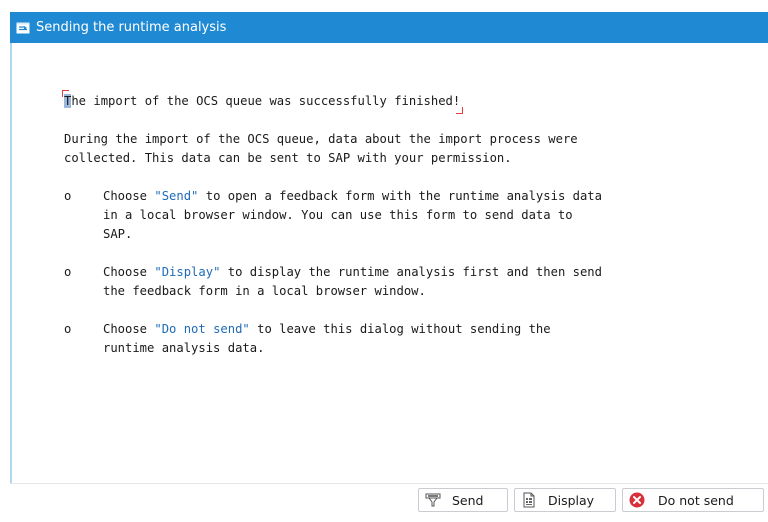 This screenshot has width=768, height=522. What do you see at coordinates (696, 500) in the screenshot?
I see `do-not-send-label: Do not send` at bounding box center [696, 500].